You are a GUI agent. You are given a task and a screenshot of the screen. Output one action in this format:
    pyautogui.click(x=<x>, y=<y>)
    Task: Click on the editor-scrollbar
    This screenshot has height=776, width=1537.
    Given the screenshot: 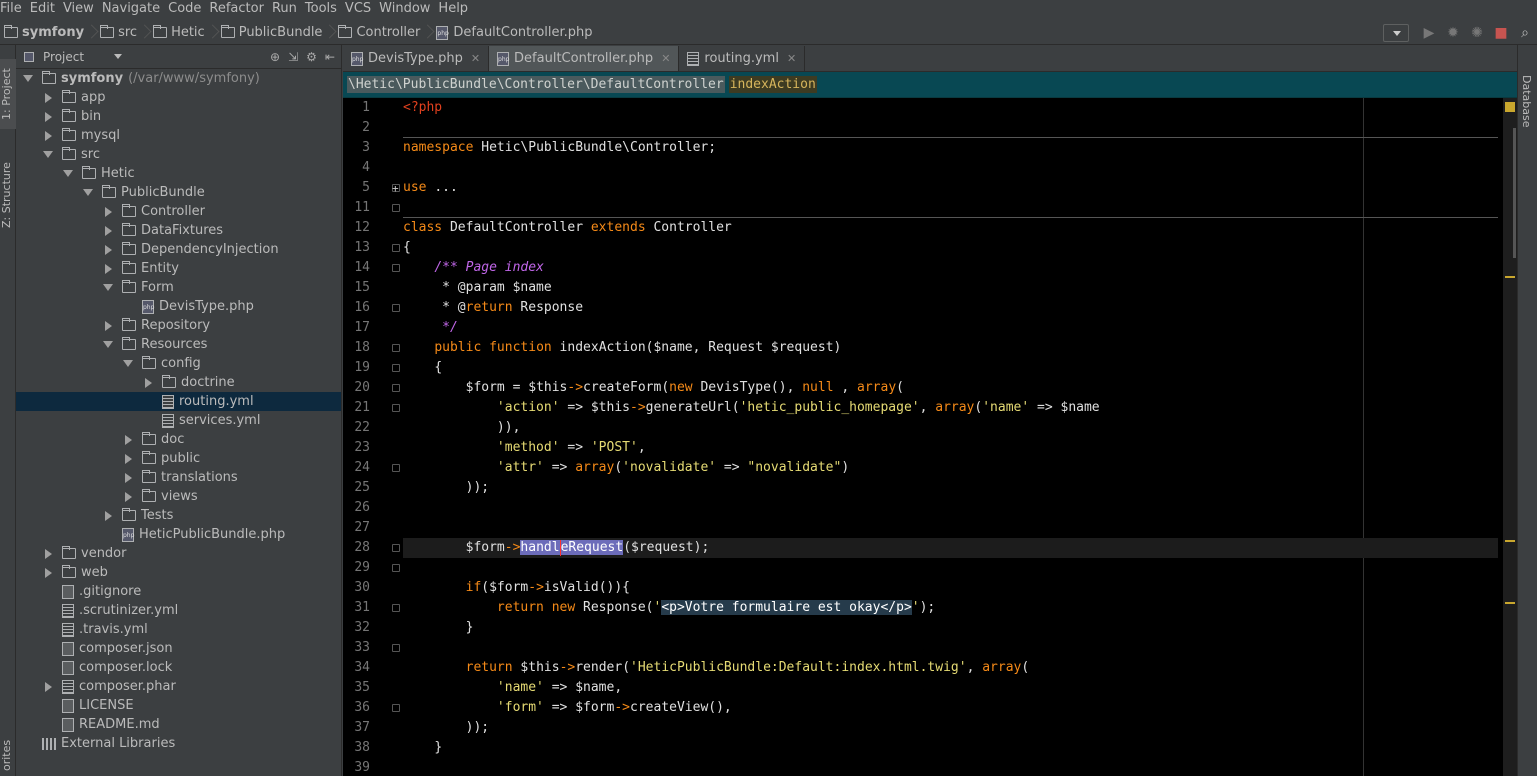 What is the action you would take?
    pyautogui.click(x=1514, y=193)
    